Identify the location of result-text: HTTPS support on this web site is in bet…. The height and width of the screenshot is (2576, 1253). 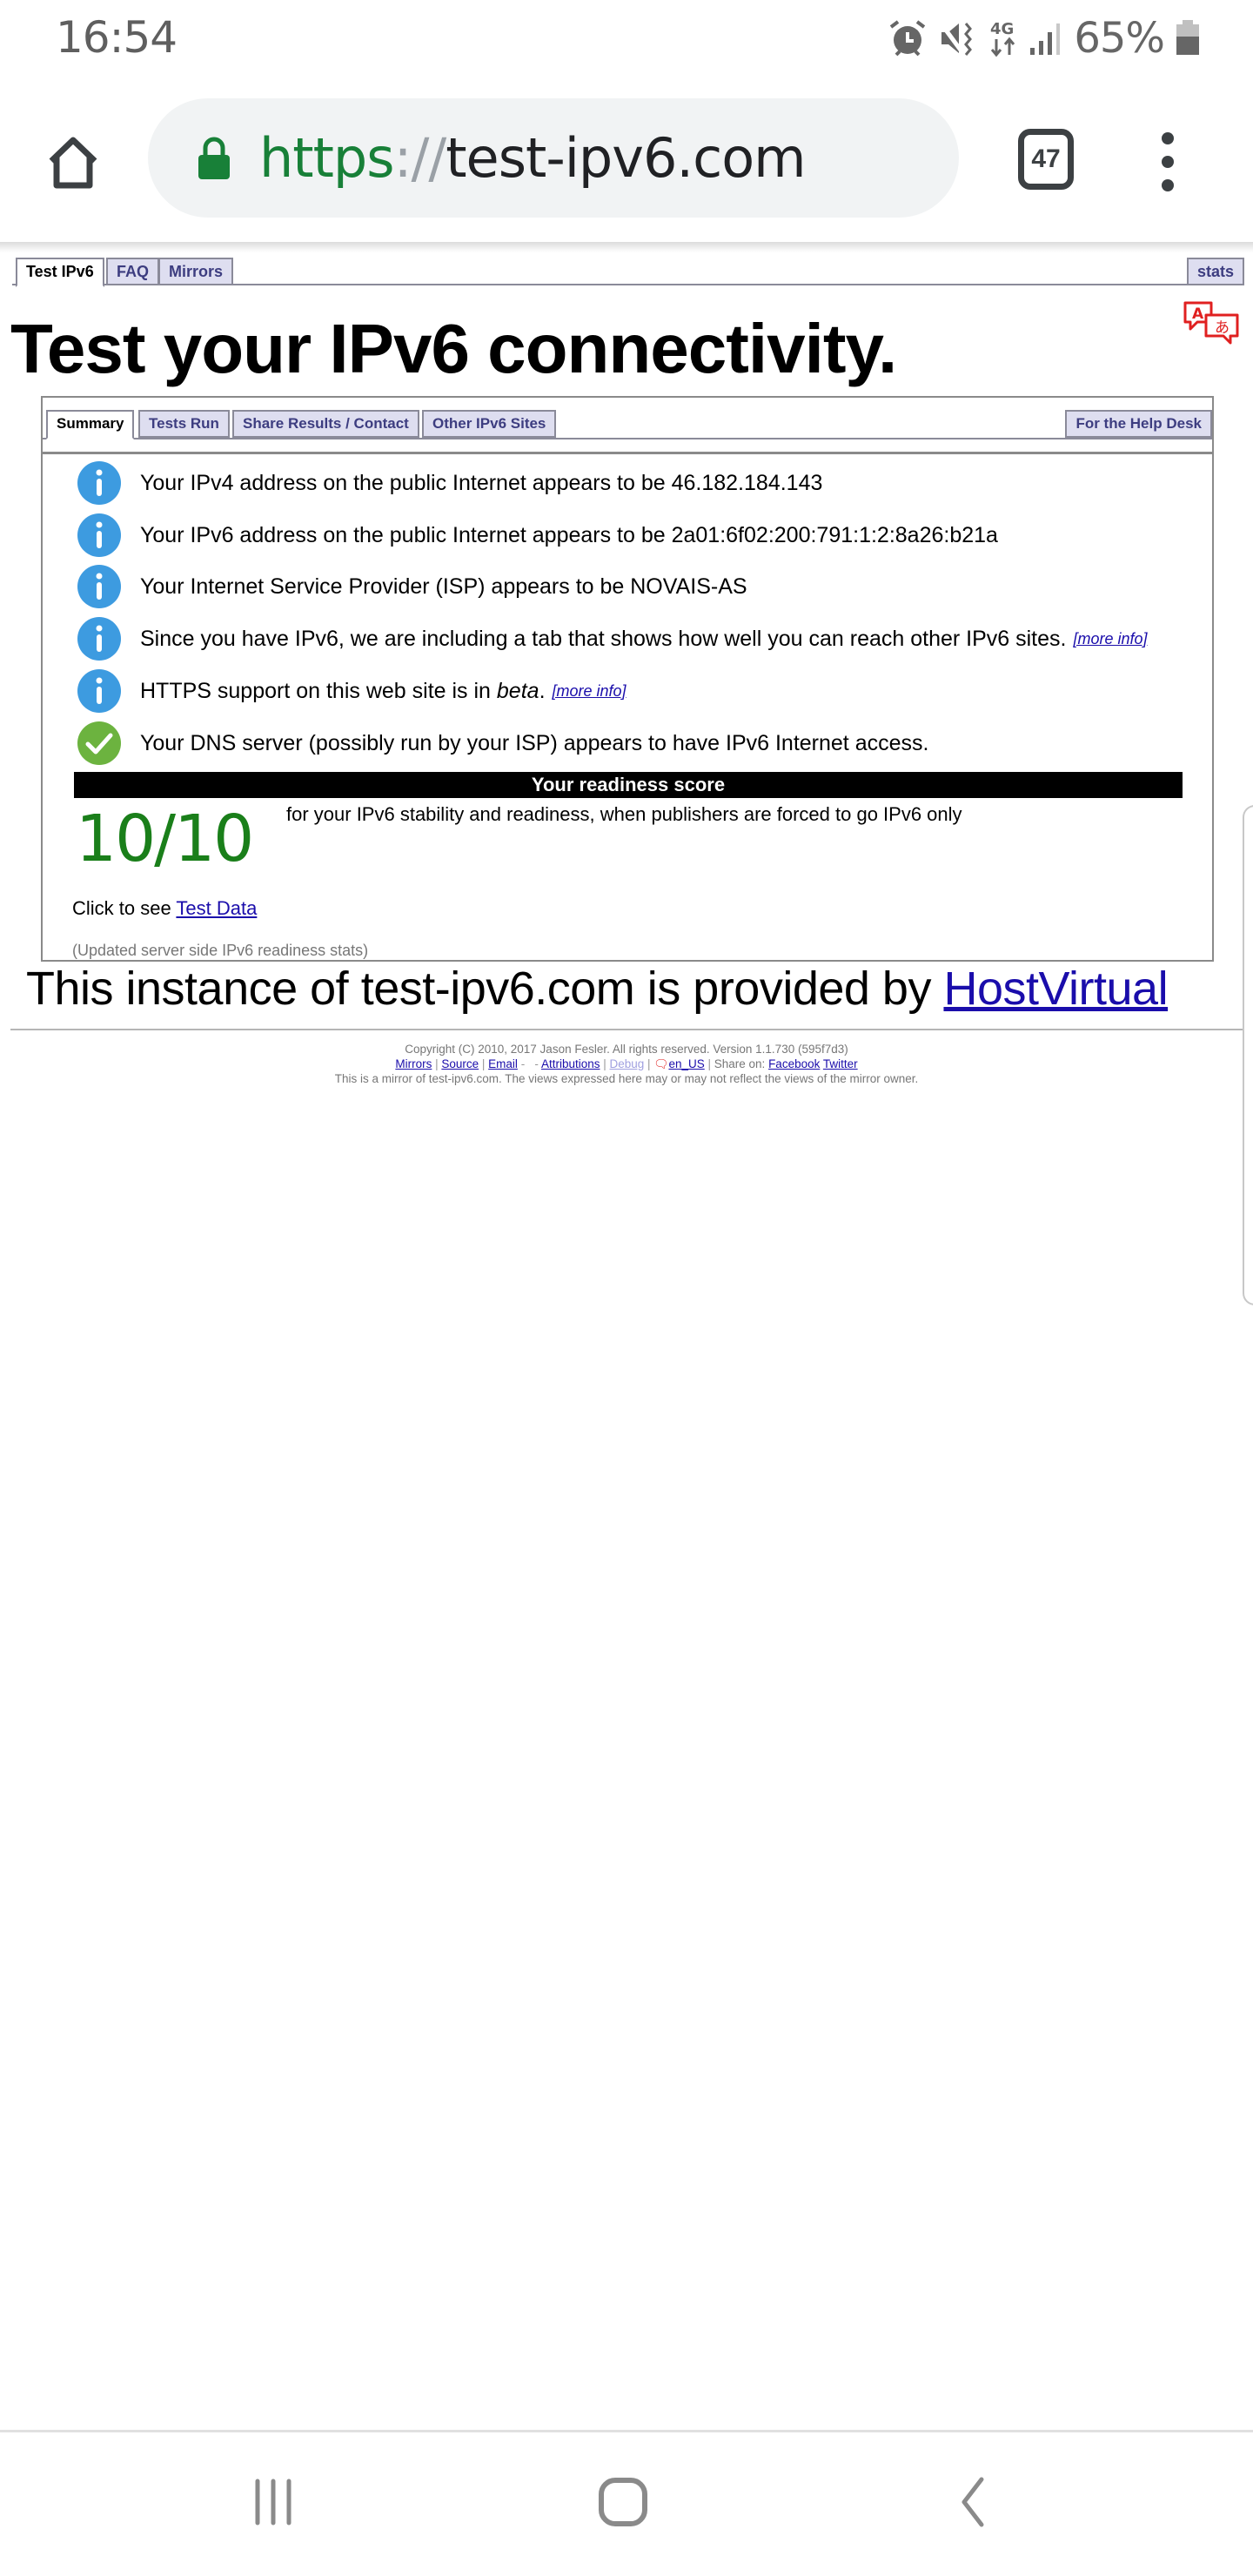
(343, 691).